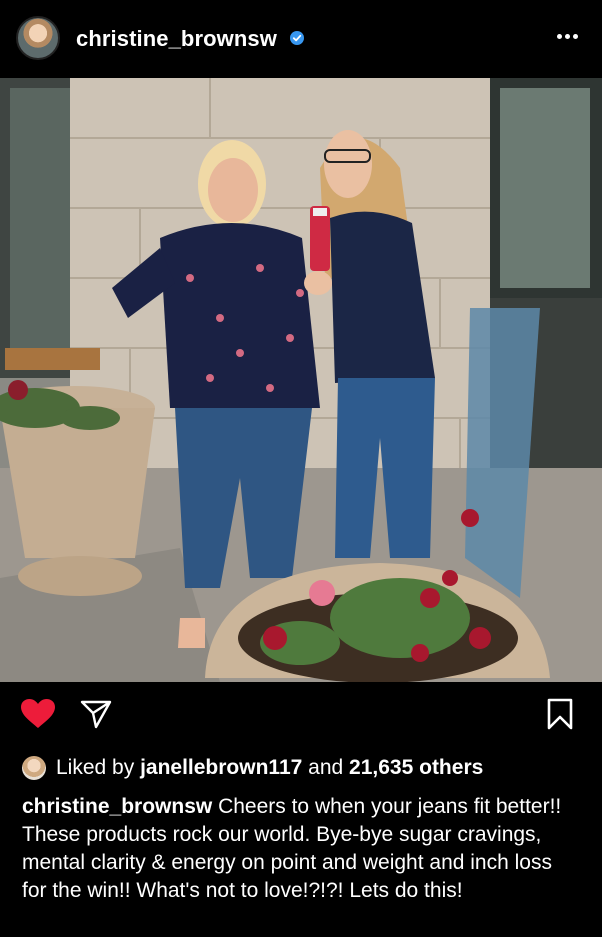 Image resolution: width=602 pixels, height=937 pixels. Describe the element at coordinates (560, 714) in the screenshot. I see `bookmark-icon` at that location.